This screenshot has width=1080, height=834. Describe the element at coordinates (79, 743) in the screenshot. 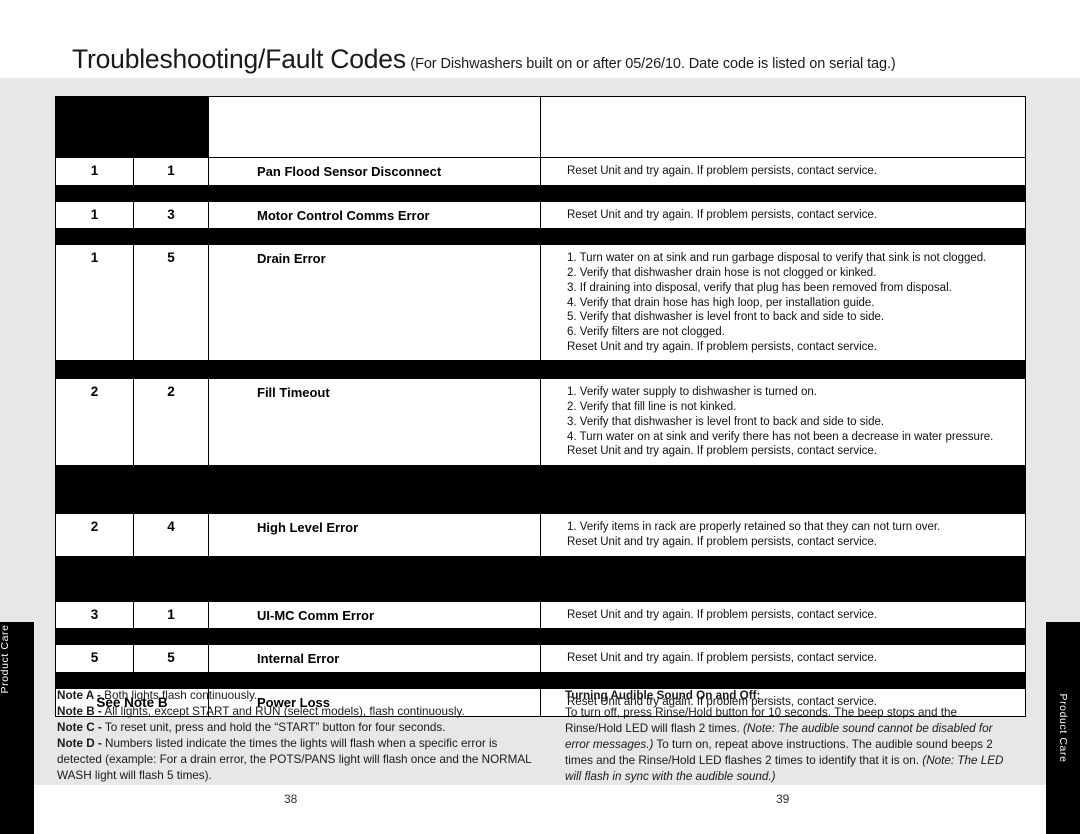

I see `note-d-label: Note D -` at that location.